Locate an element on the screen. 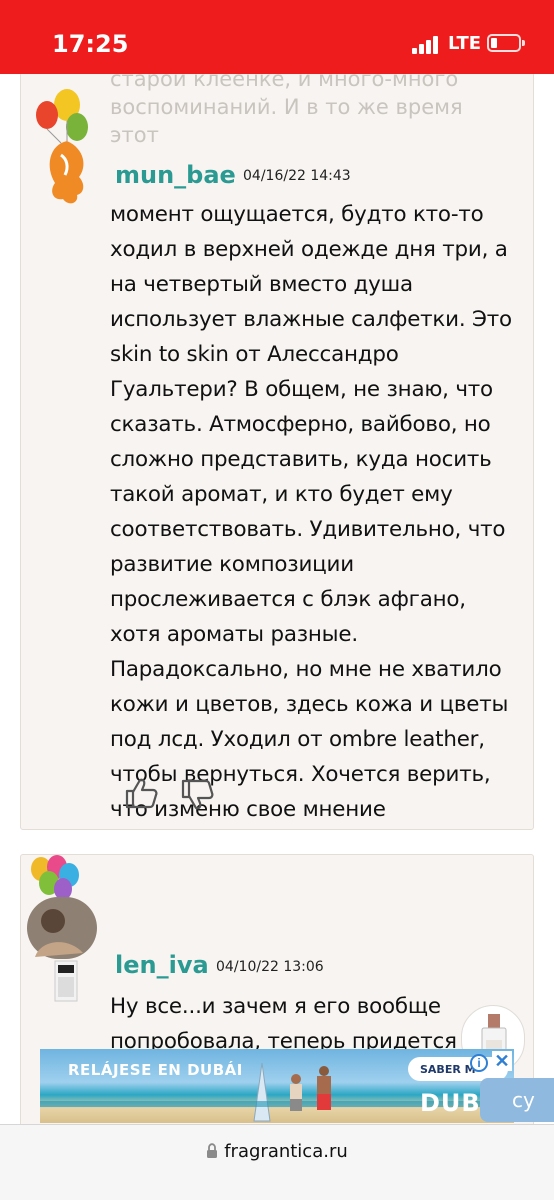 Image resolution: width=554 pixels, height=1200 pixels. status-bar: 17:25 LTE is located at coordinates (277, 37).